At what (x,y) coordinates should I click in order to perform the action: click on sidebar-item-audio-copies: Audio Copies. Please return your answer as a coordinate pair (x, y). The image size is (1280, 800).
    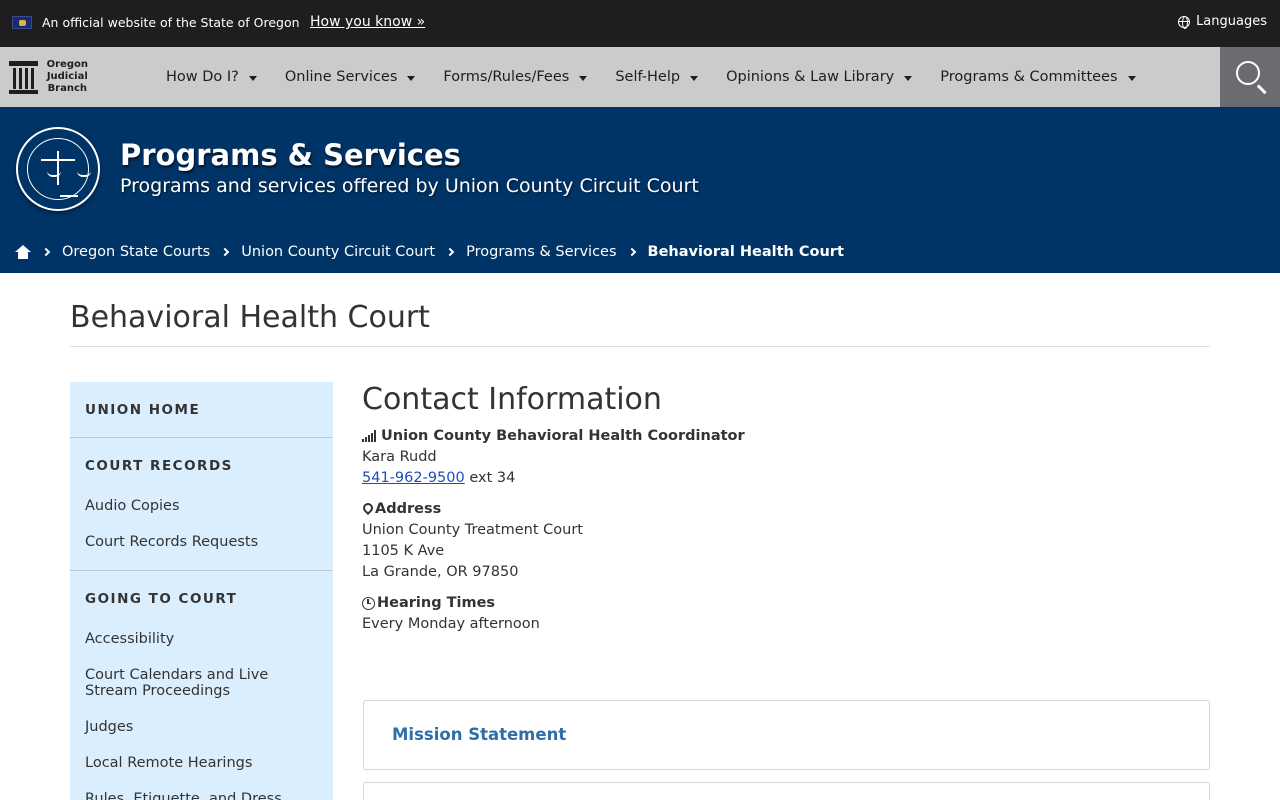
    Looking at the image, I should click on (130, 506).